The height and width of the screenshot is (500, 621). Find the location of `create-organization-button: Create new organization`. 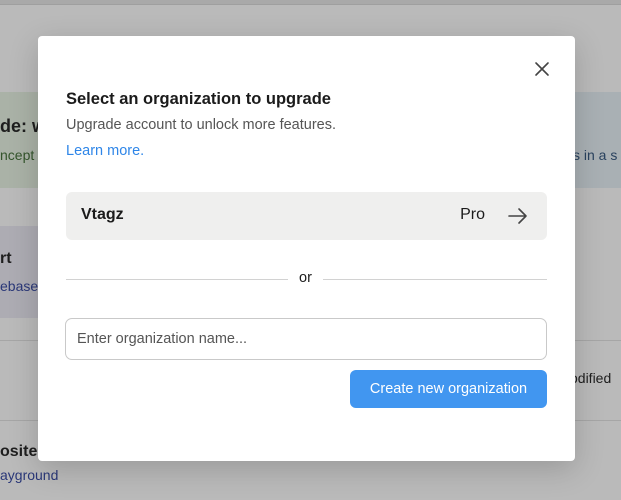

create-organization-button: Create new organization is located at coordinates (448, 389).